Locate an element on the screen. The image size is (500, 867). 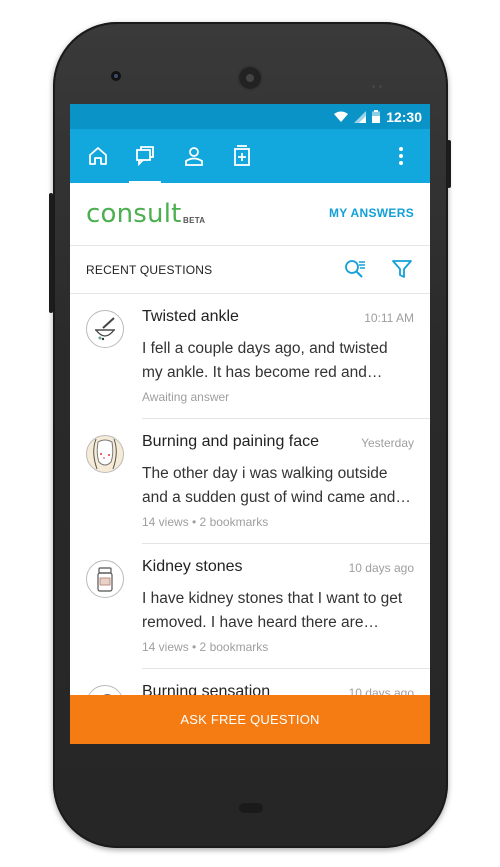
face-icon is located at coordinates (105, 454).